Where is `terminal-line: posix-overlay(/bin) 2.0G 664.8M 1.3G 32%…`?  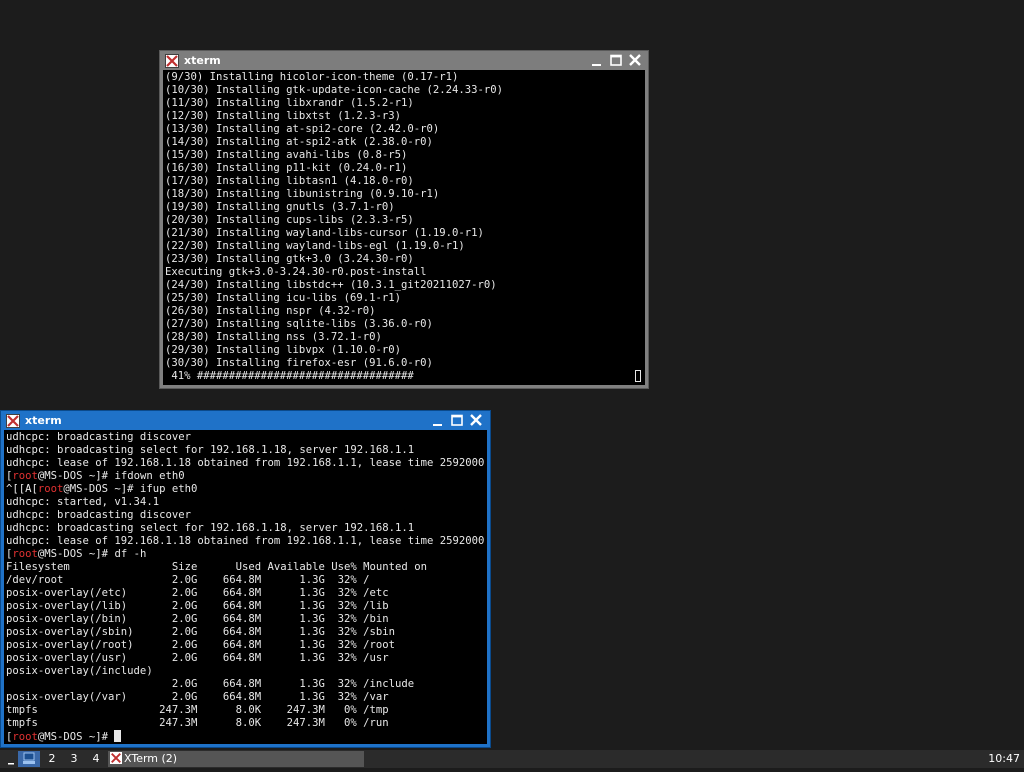 terminal-line: posix-overlay(/bin) 2.0G 664.8M 1.3G 32%… is located at coordinates (197, 619).